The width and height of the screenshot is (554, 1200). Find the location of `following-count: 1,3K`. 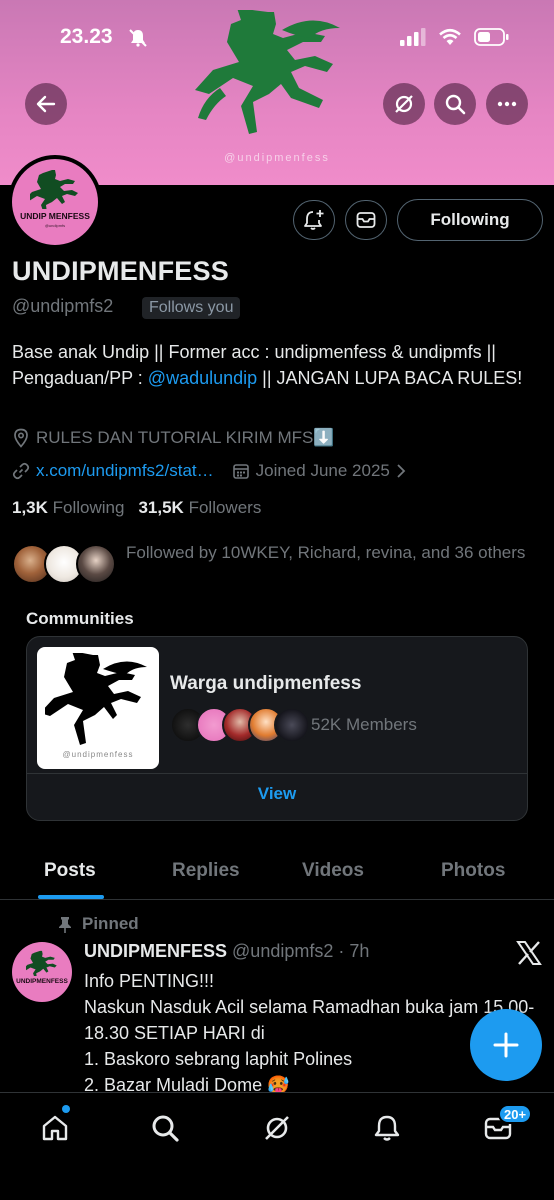

following-count: 1,3K is located at coordinates (30, 507).